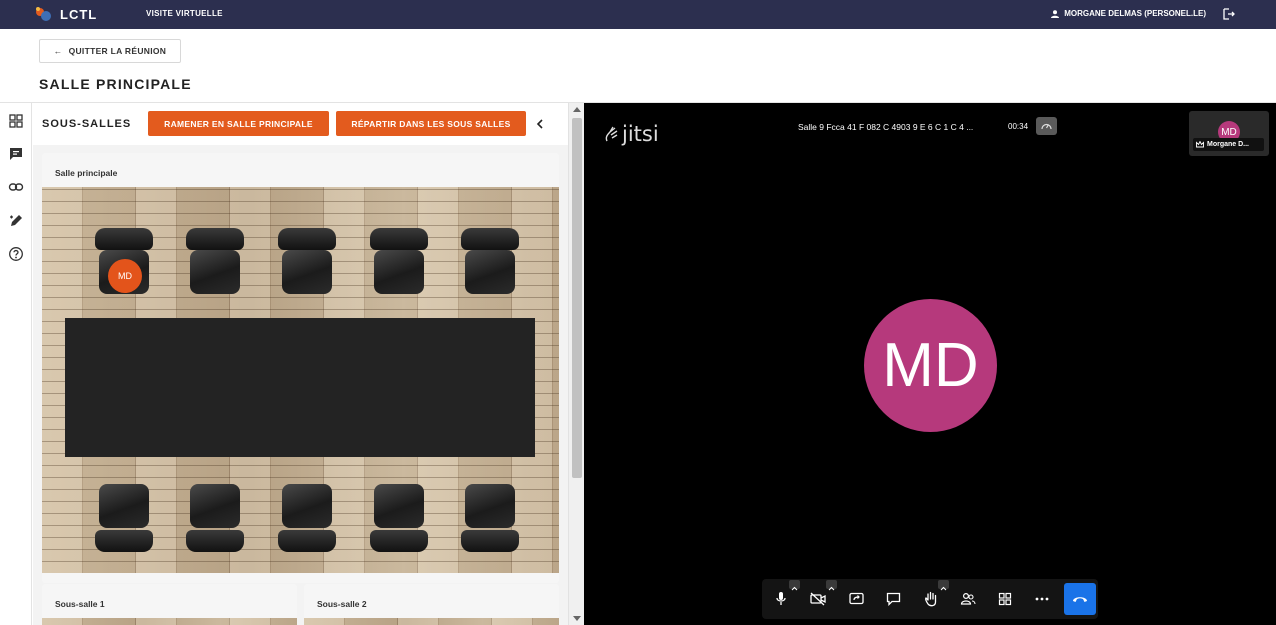 Image resolution: width=1276 pixels, height=625 pixels. I want to click on chat-button, so click(893, 599).